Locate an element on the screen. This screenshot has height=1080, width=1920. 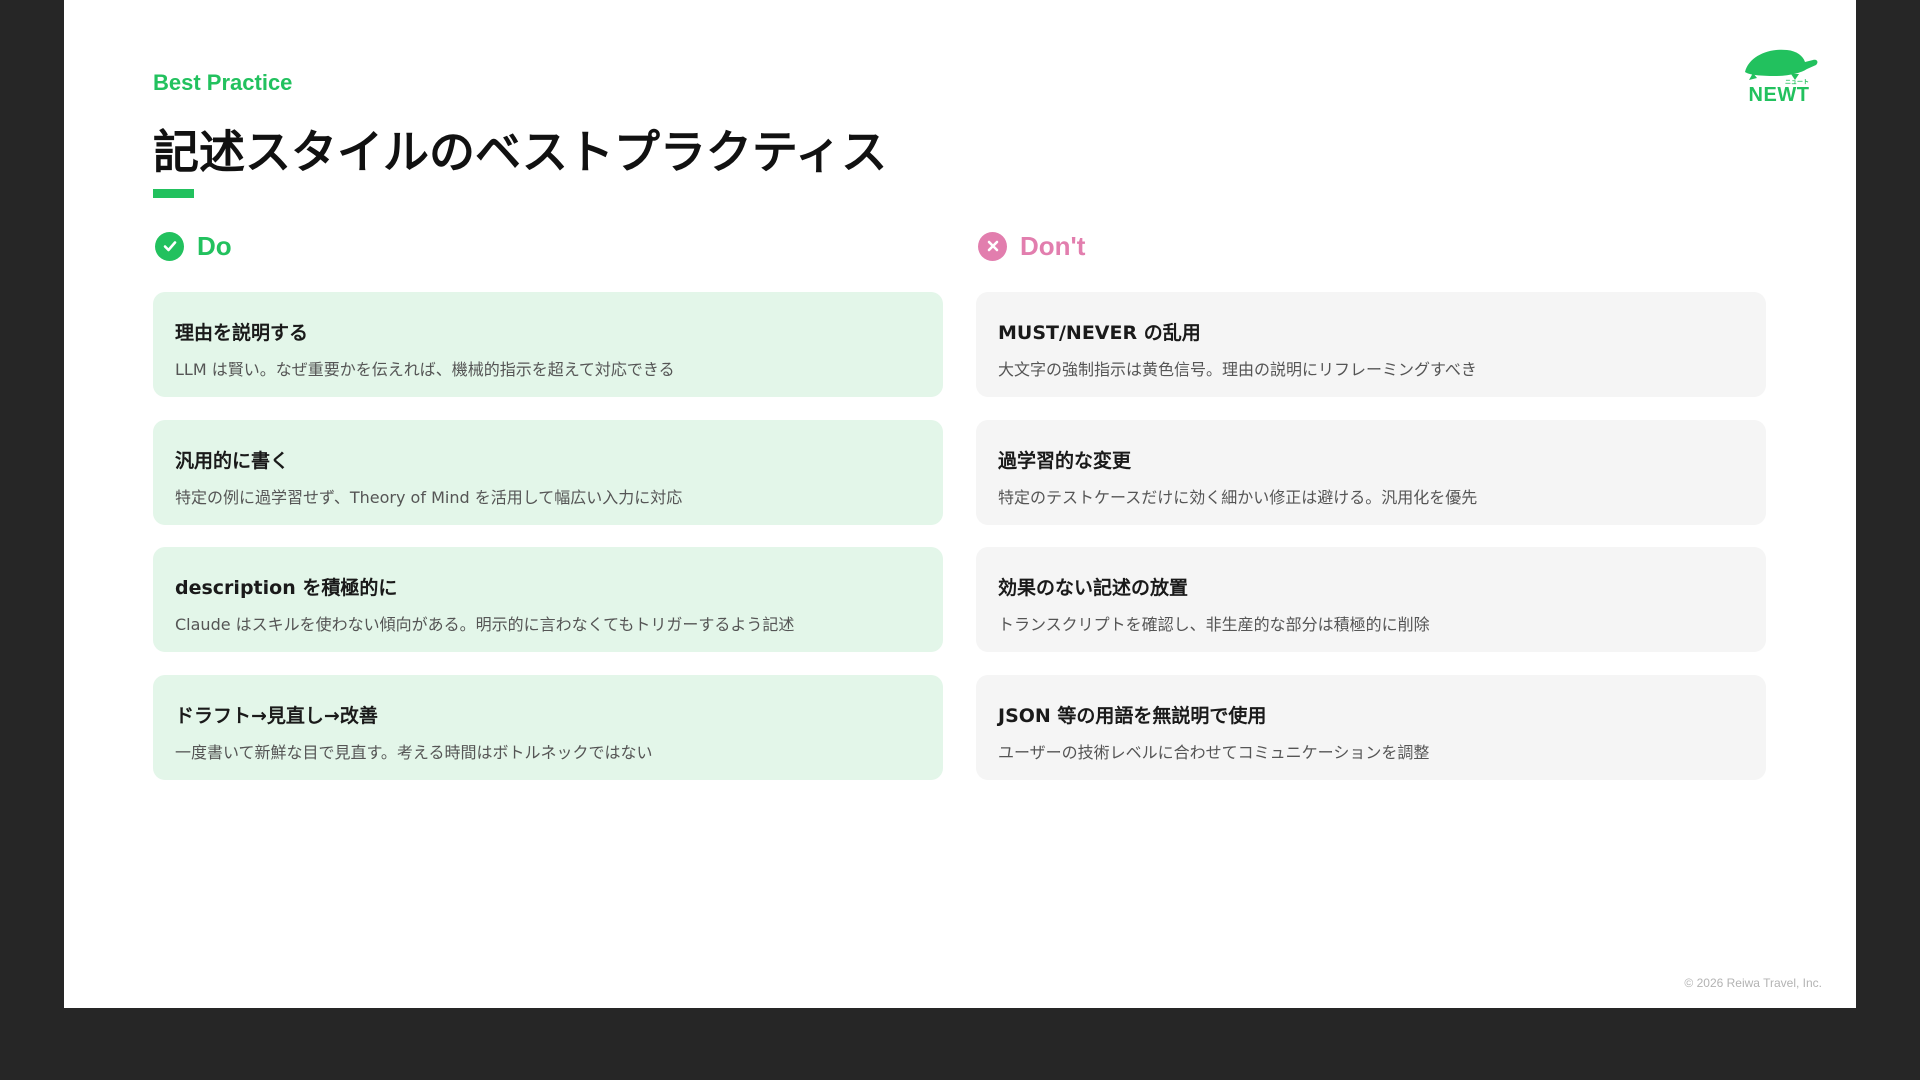
copyright-footer: © 2026 Reiwa Travel, Inc. is located at coordinates (1753, 983).